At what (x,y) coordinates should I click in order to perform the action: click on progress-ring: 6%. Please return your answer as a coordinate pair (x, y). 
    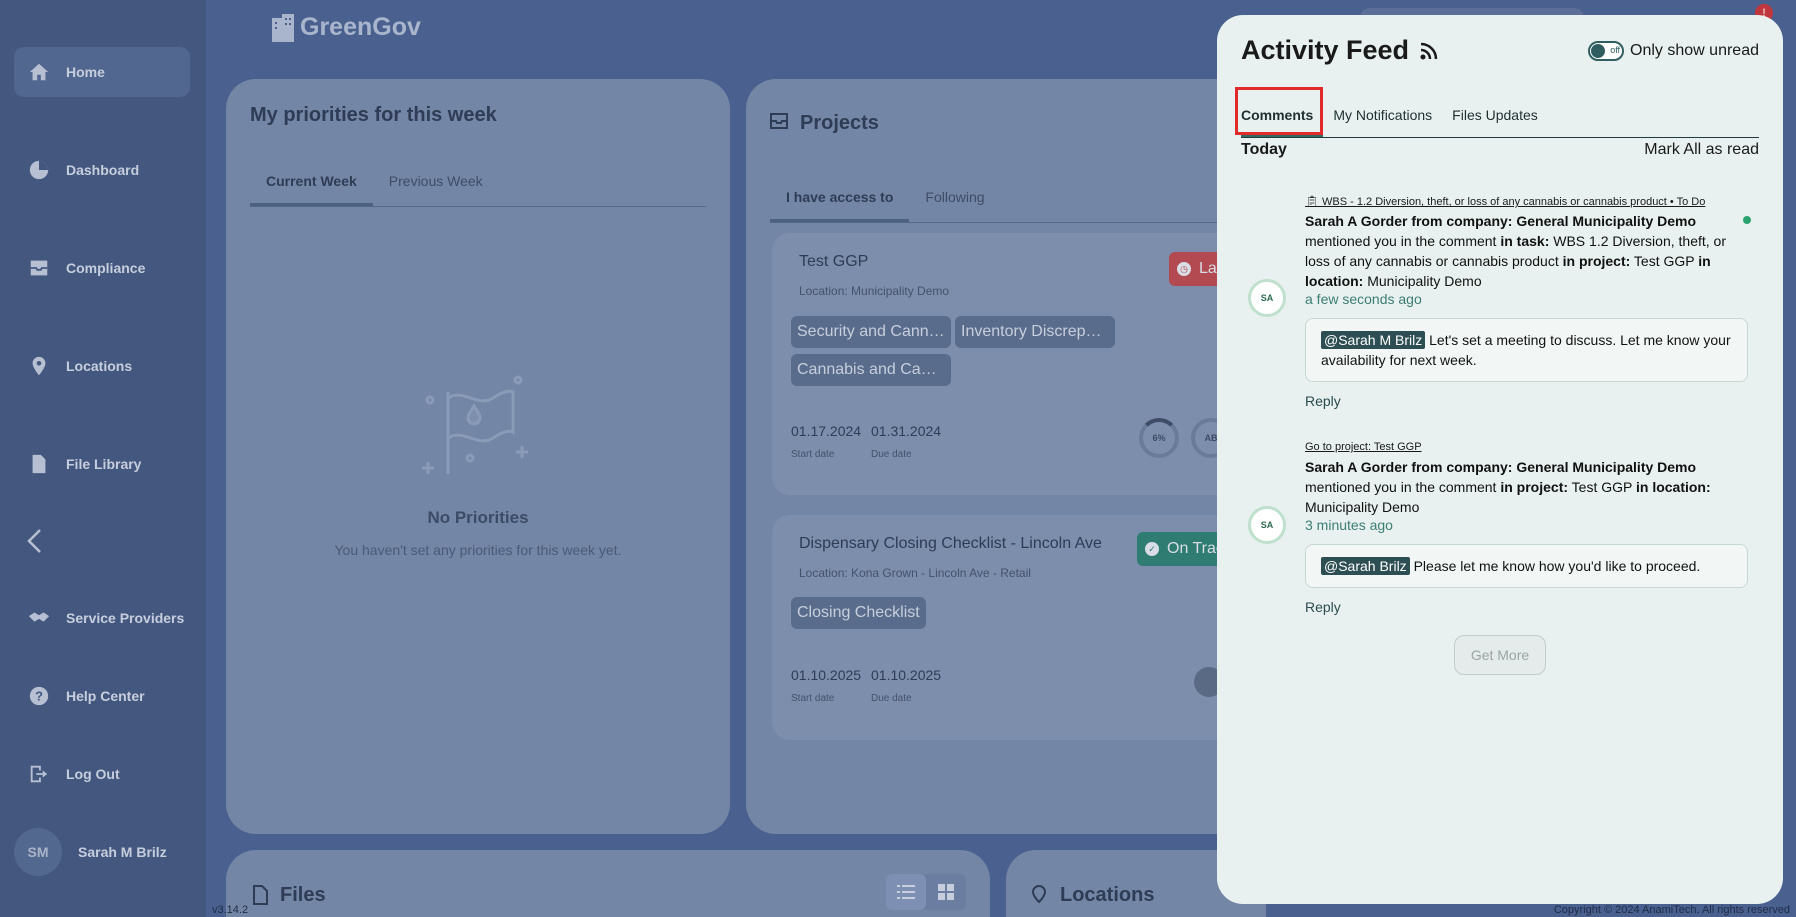
    Looking at the image, I should click on (1159, 438).